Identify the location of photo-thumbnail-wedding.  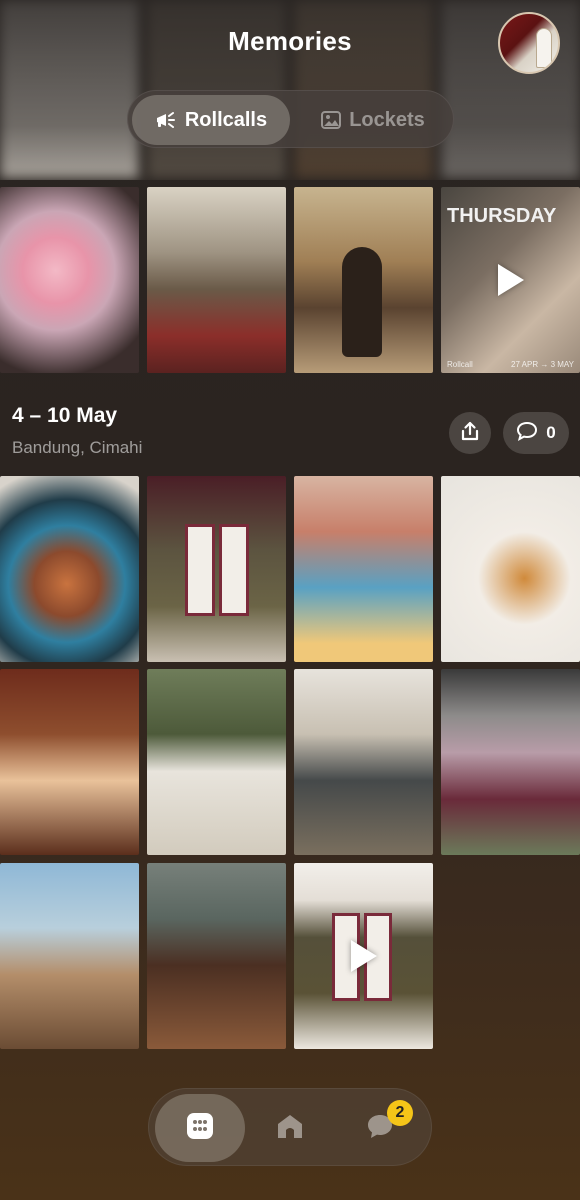
(510, 762).